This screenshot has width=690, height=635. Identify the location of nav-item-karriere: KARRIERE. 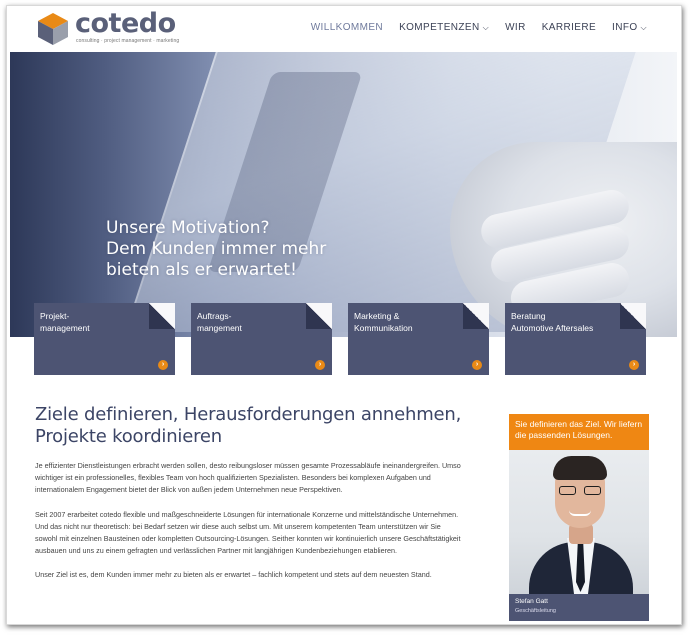
(569, 27).